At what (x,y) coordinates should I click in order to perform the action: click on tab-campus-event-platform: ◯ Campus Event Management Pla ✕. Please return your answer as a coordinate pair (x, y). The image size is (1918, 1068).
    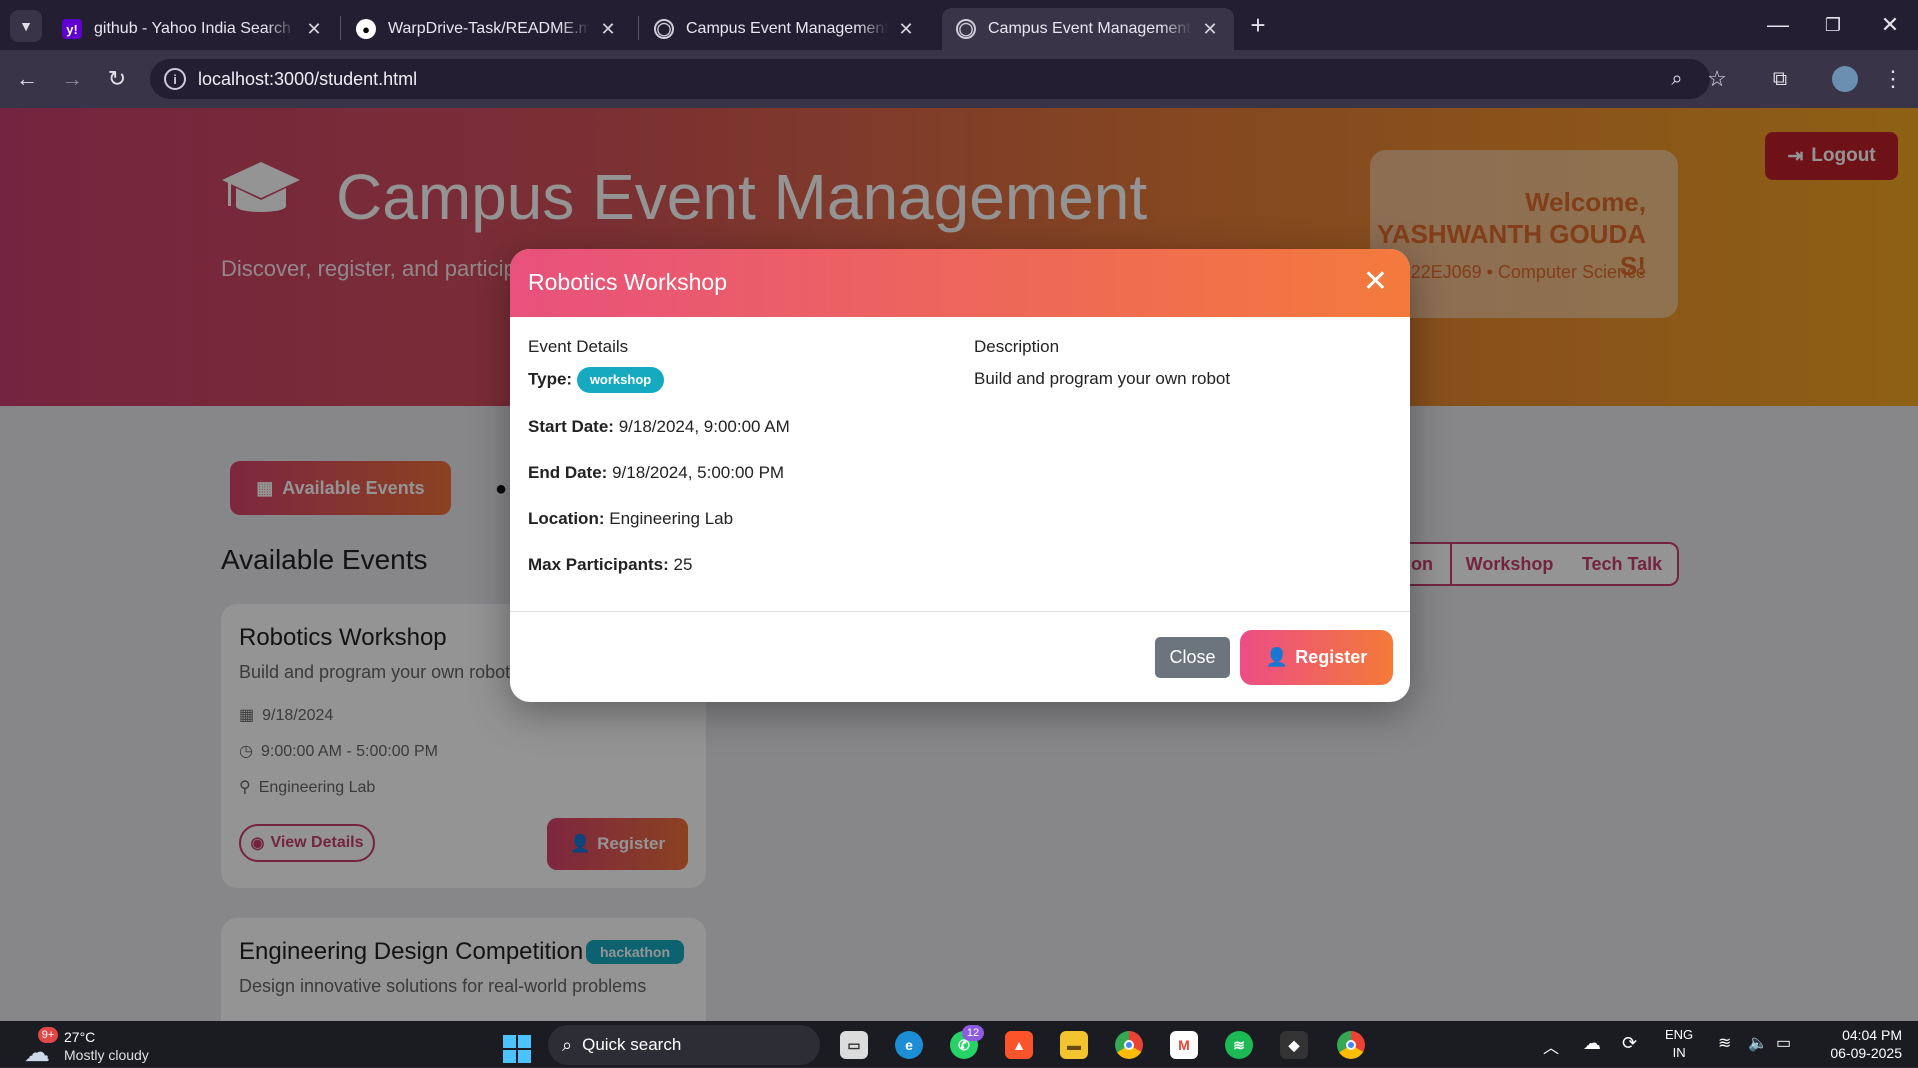
    Looking at the image, I should click on (785, 29).